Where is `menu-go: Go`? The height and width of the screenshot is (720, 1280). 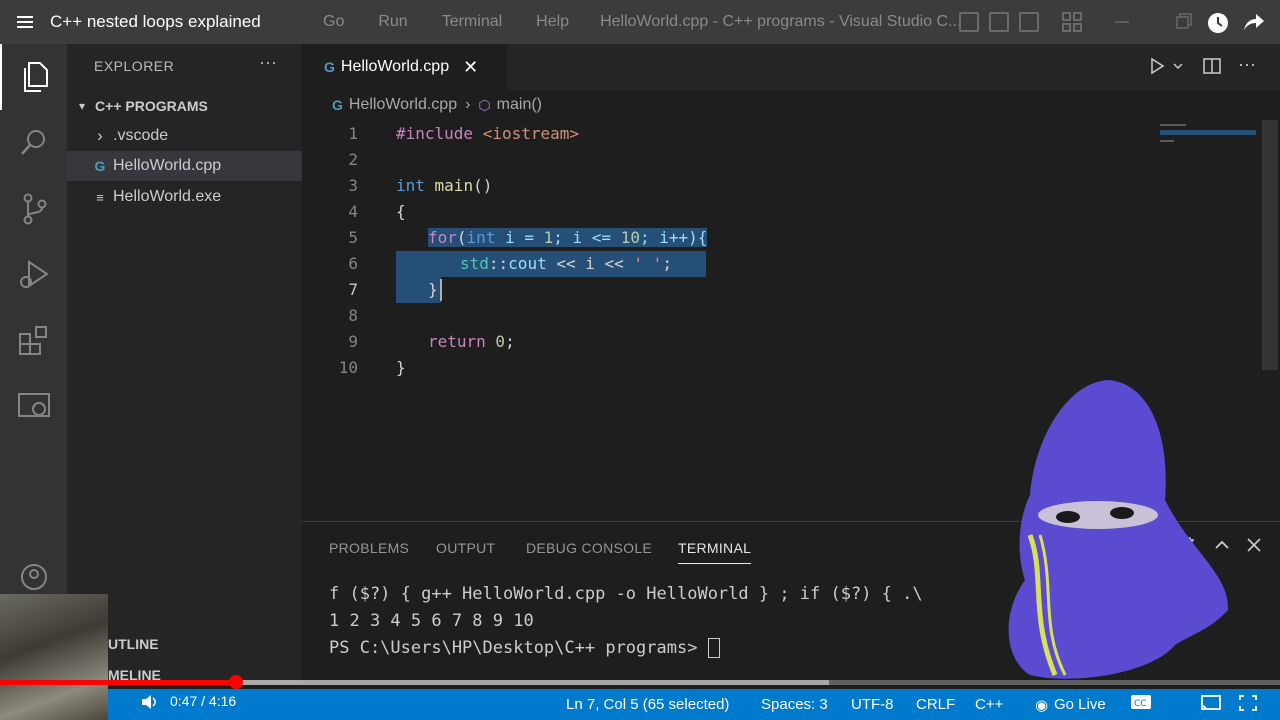 menu-go: Go is located at coordinates (333, 22).